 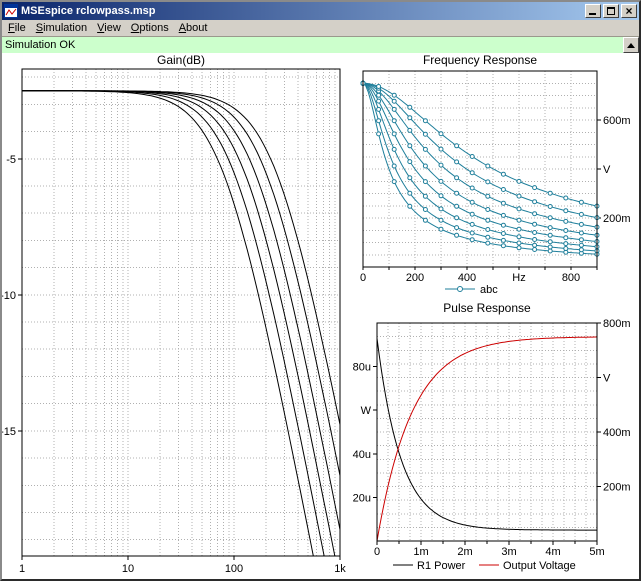 I want to click on menu-item-options: Options, so click(x=150, y=28).